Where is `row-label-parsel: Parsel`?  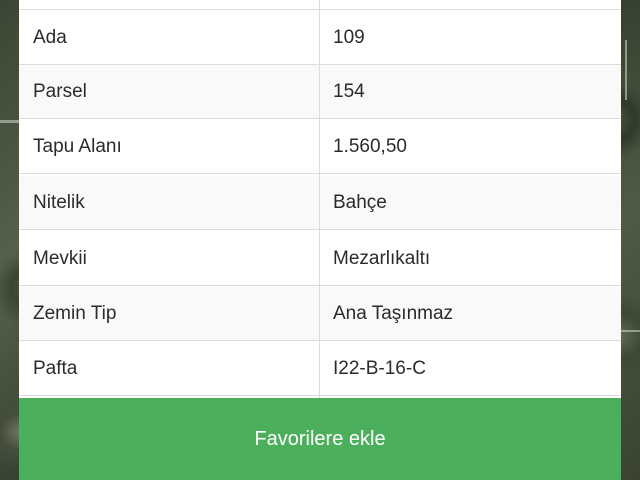
row-label-parsel: Parsel is located at coordinates (60, 91).